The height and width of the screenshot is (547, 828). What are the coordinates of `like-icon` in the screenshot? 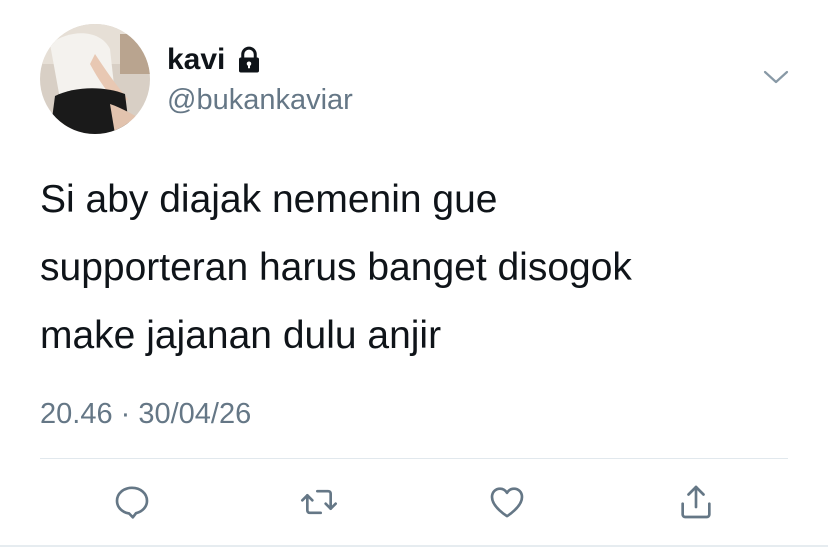 It's located at (507, 502).